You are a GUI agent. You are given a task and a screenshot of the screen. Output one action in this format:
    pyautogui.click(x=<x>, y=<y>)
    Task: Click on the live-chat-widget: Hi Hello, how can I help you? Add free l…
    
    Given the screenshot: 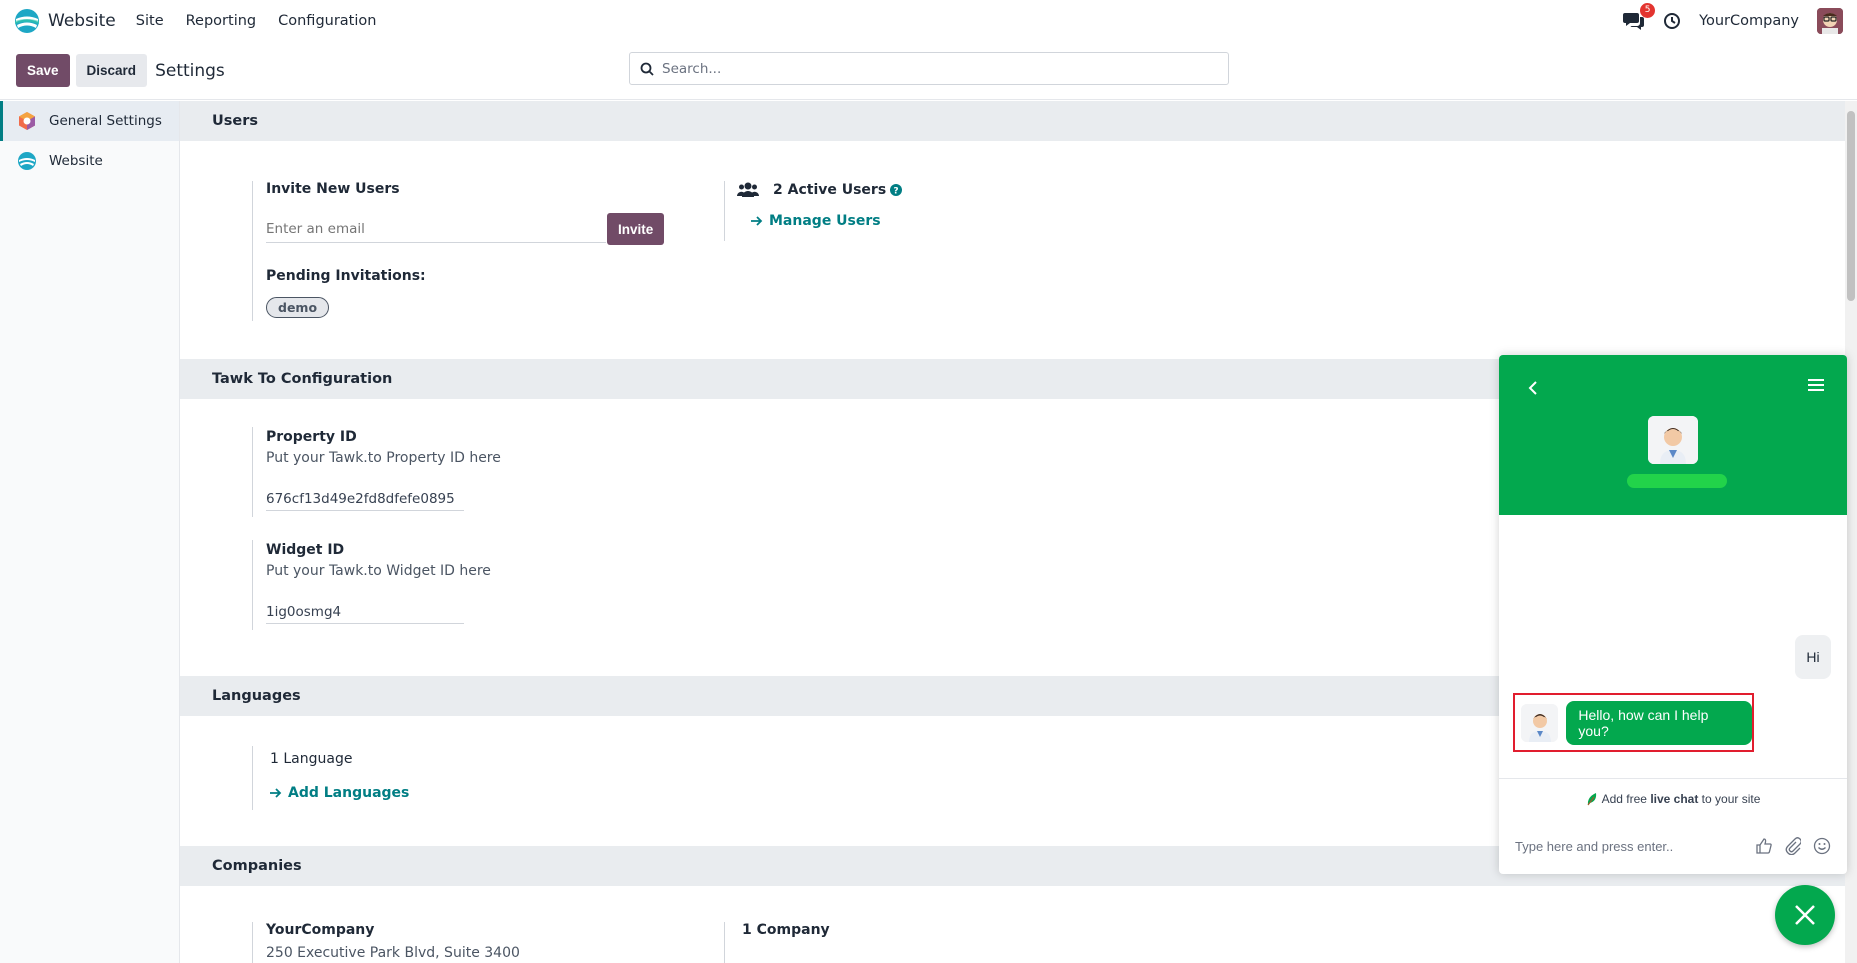 What is the action you would take?
    pyautogui.click(x=1673, y=614)
    